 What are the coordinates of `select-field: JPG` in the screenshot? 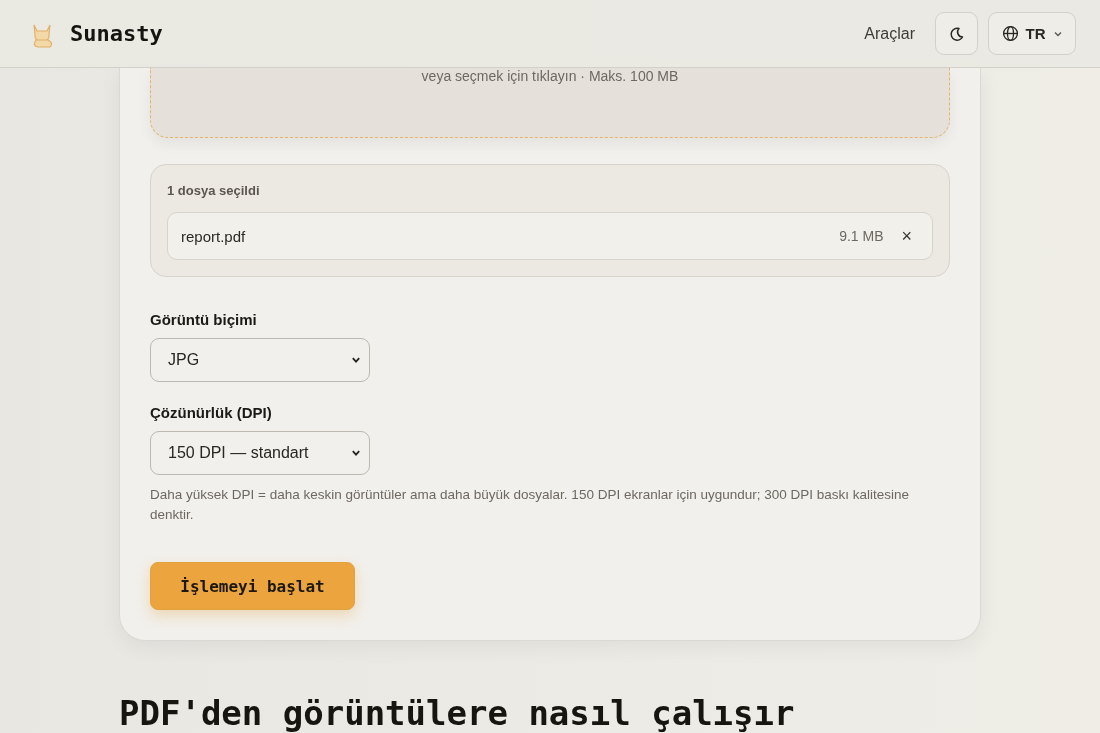 It's located at (260, 360).